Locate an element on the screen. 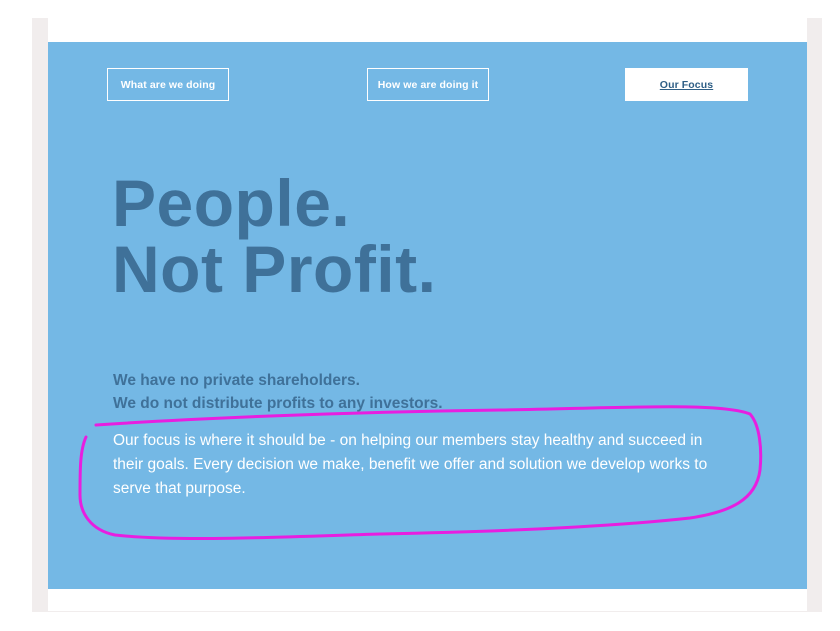 This screenshot has width=840, height=631. bottom-strip is located at coordinates (427, 600).